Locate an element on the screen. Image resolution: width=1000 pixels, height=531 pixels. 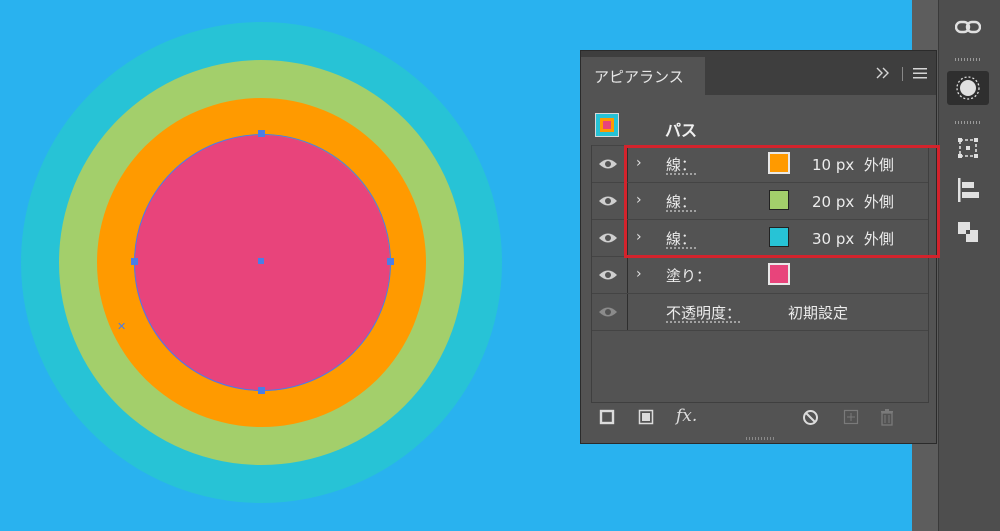
add-new-fill-icon is located at coordinates (646, 419).